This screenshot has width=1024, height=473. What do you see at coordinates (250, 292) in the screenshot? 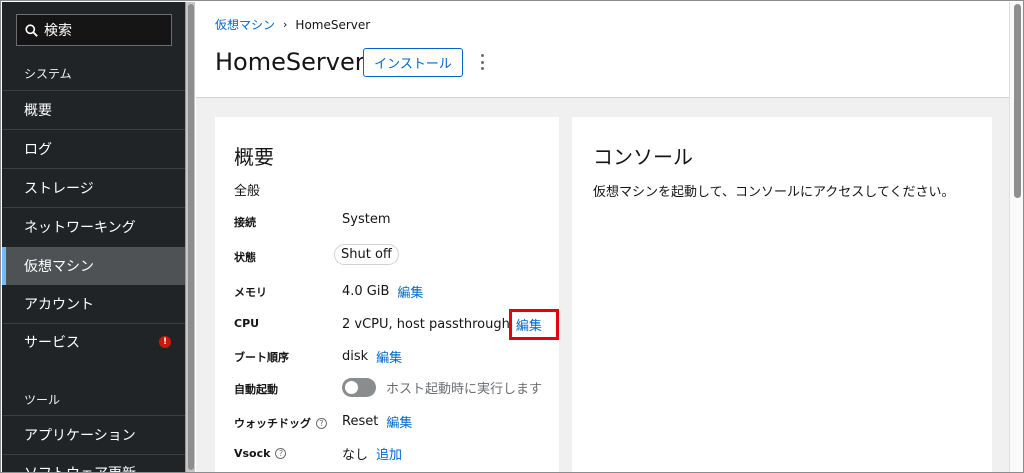
I see `memory-label: メモリ` at bounding box center [250, 292].